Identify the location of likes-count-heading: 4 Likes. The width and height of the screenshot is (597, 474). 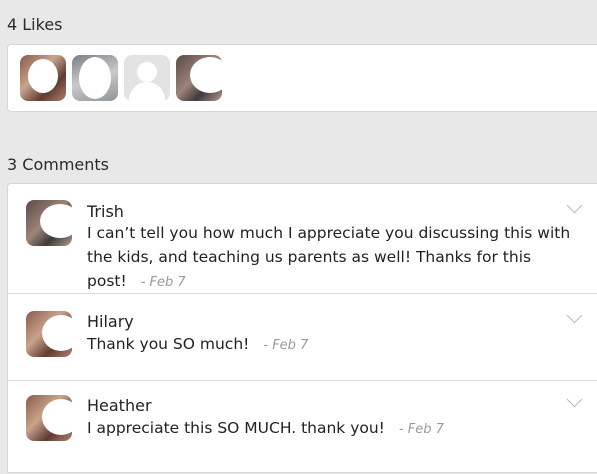
(35, 24).